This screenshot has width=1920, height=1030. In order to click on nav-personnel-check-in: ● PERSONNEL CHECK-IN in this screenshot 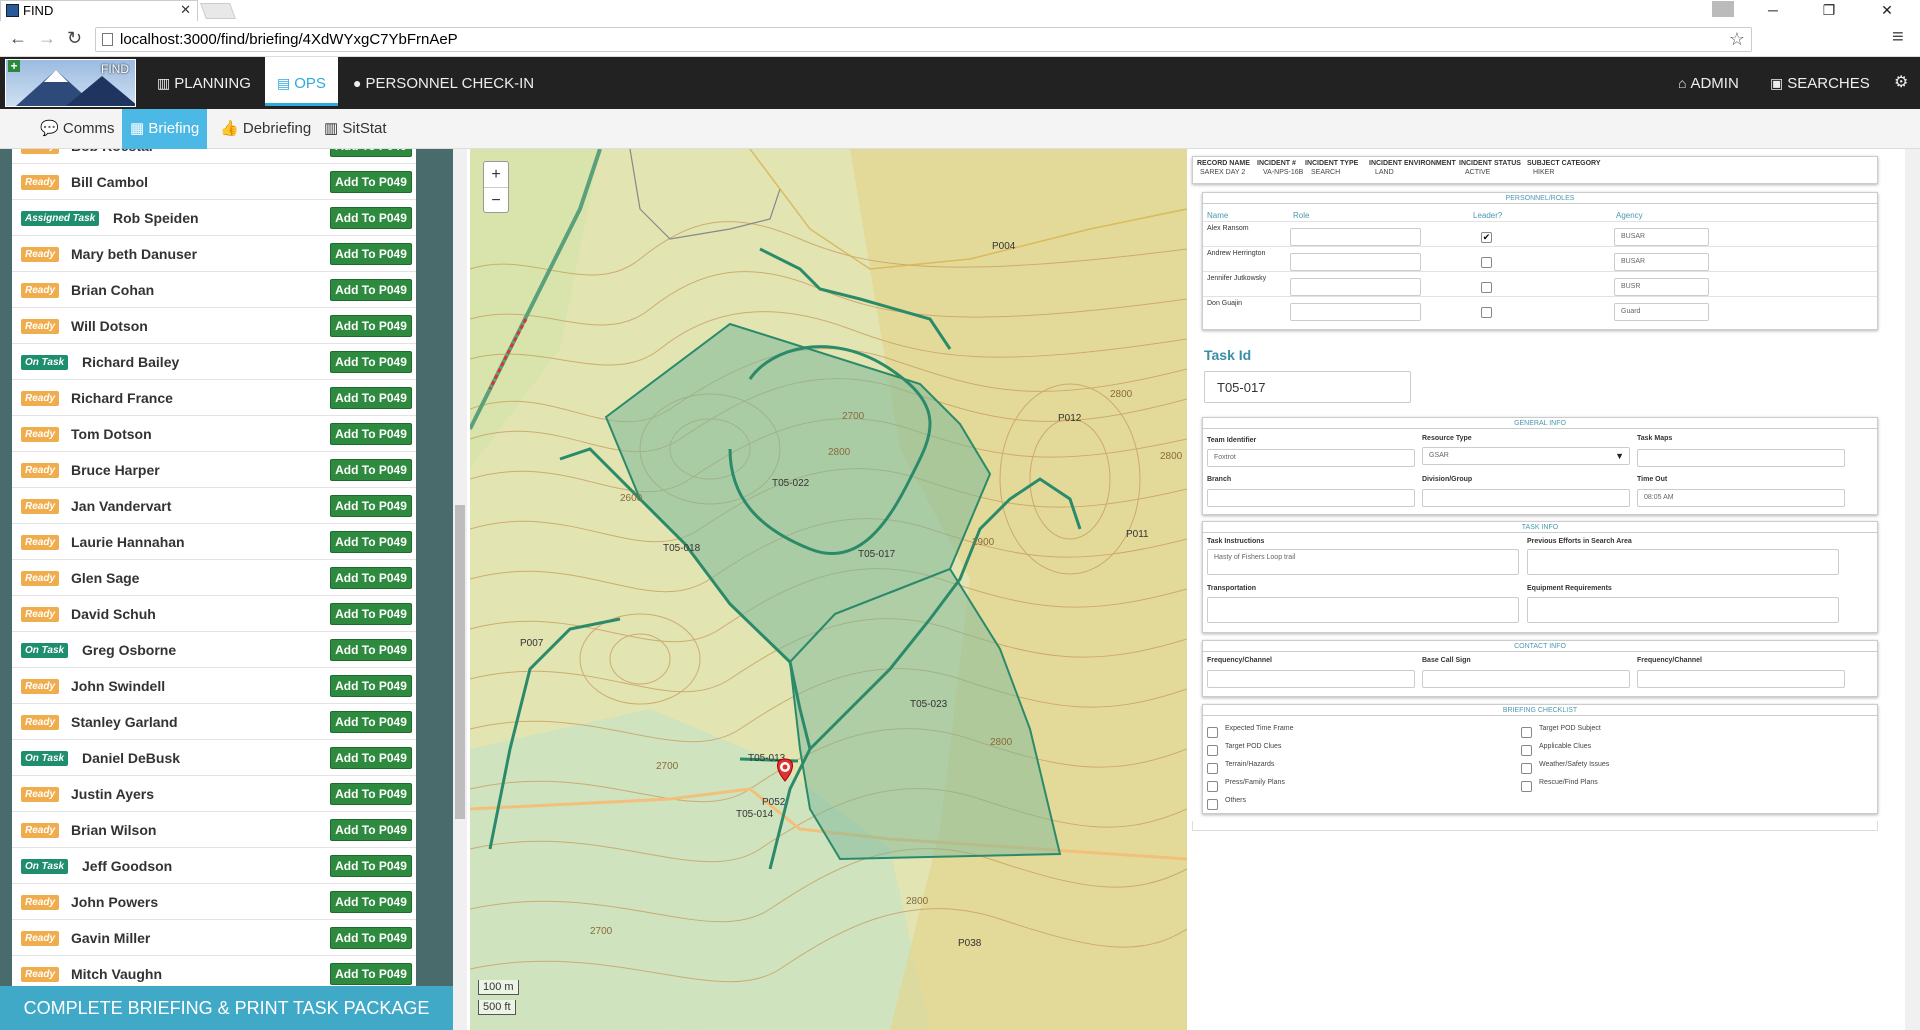, I will do `click(443, 83)`.